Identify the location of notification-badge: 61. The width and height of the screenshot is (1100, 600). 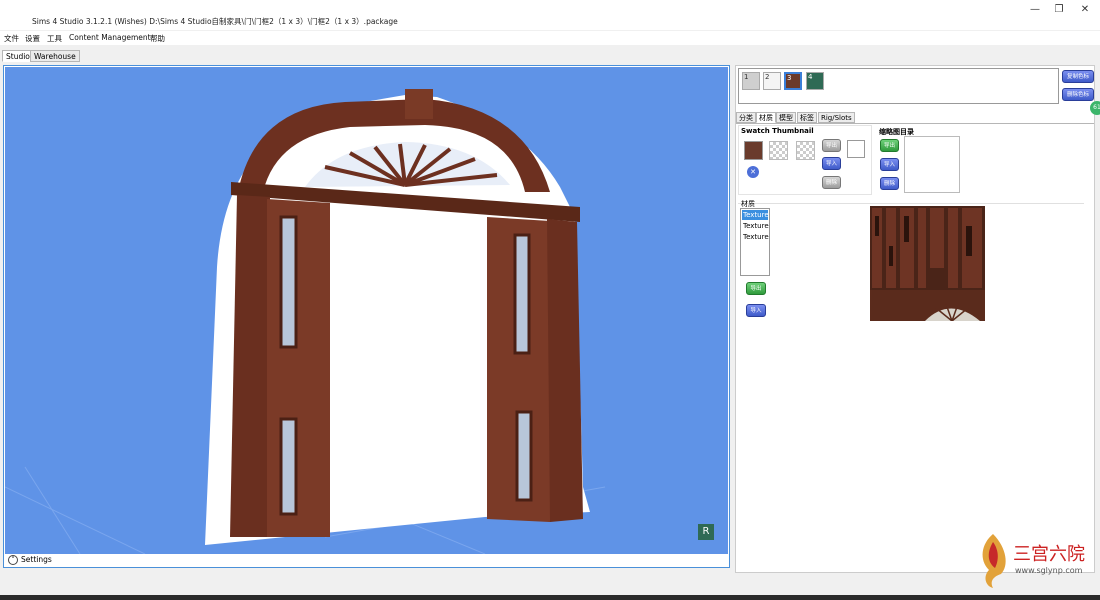
(1095, 108).